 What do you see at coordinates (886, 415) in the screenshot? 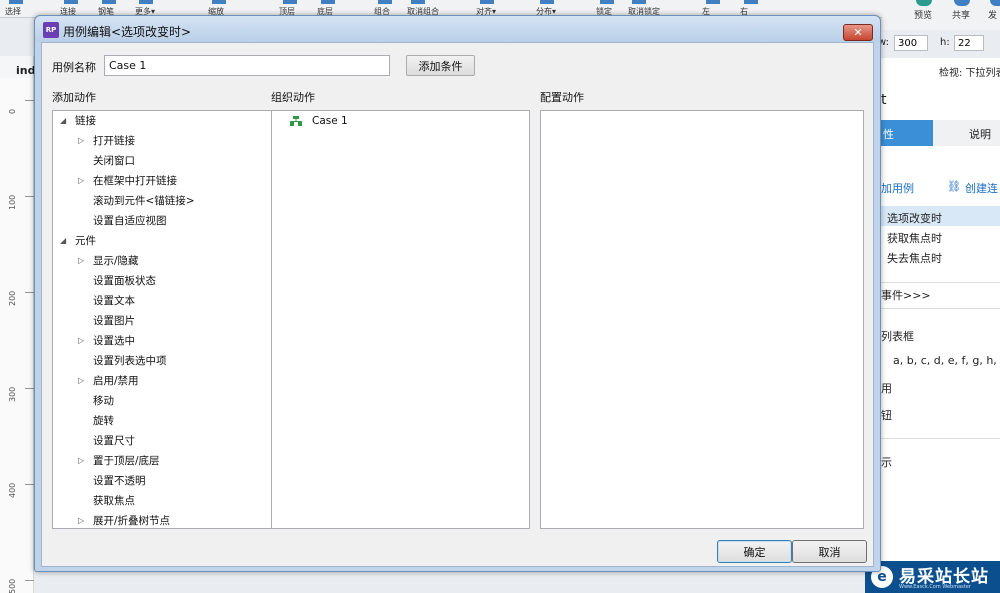
I see `button-option: 钮` at bounding box center [886, 415].